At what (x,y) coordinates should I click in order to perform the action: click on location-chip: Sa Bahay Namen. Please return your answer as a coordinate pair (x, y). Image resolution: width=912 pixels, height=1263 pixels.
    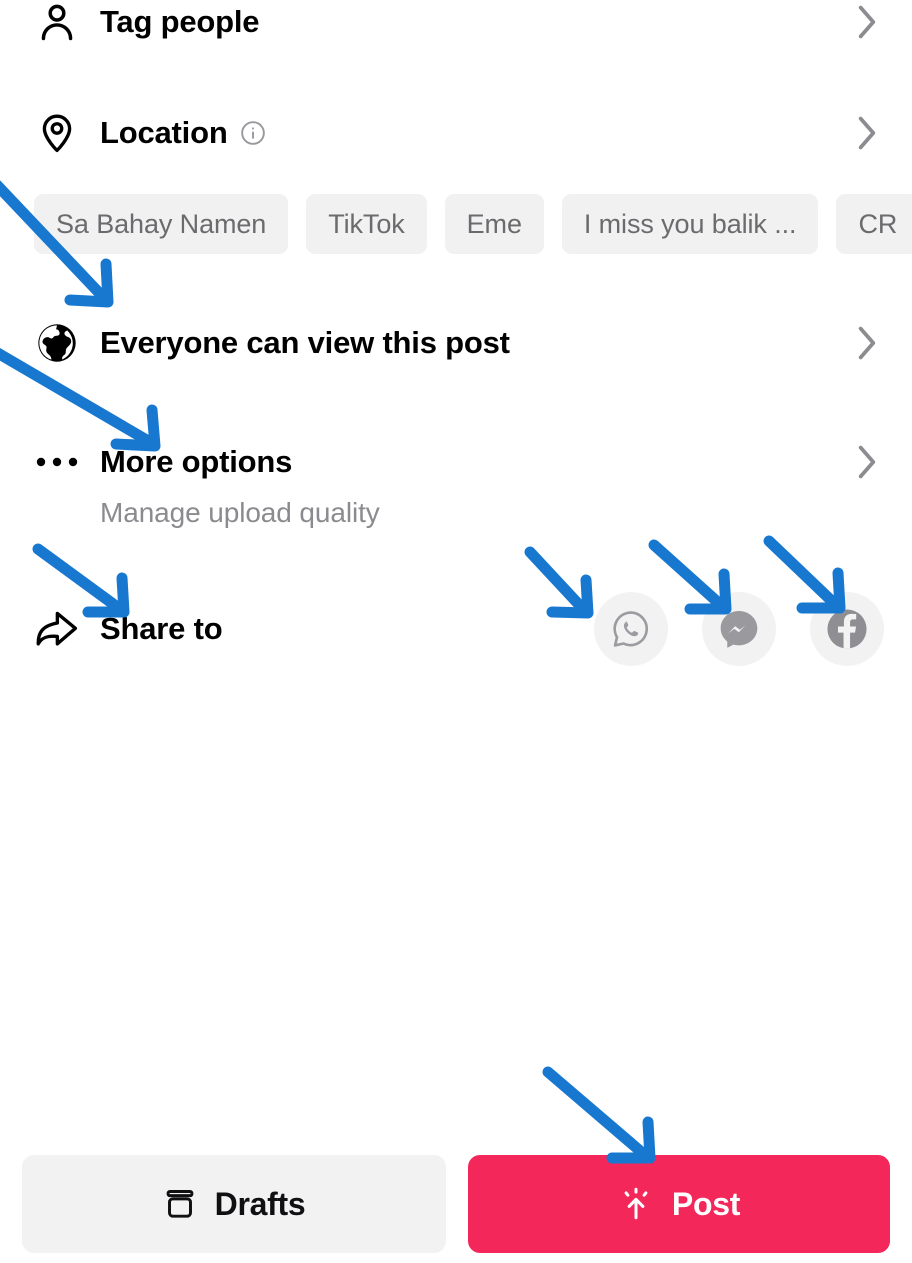
    Looking at the image, I should click on (161, 224).